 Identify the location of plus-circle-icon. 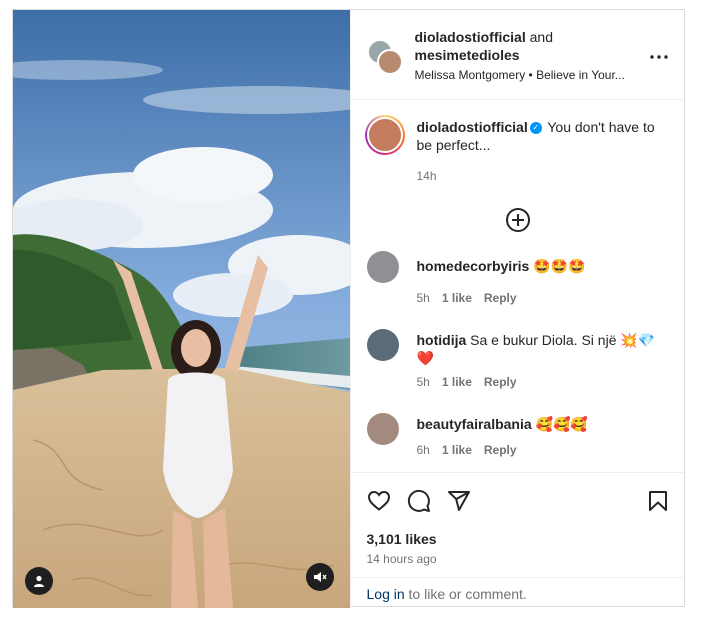
(517, 220).